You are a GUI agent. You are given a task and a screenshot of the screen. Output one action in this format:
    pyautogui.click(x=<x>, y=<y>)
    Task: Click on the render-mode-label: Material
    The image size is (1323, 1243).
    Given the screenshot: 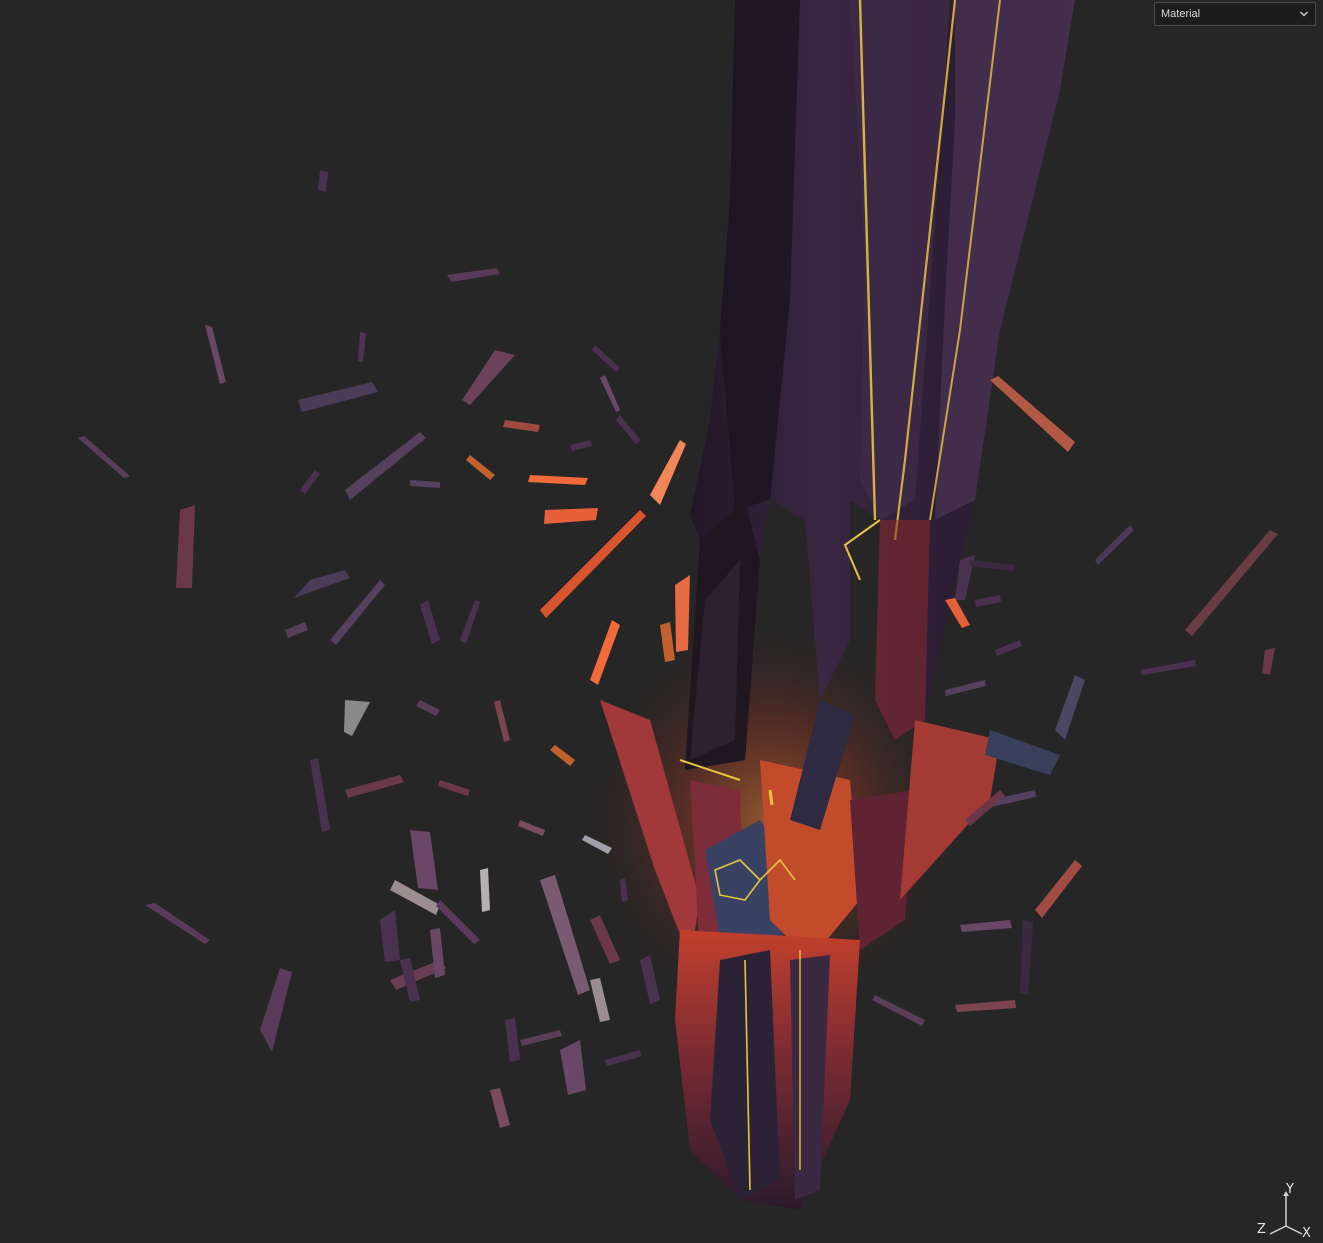 What is the action you would take?
    pyautogui.click(x=1181, y=14)
    